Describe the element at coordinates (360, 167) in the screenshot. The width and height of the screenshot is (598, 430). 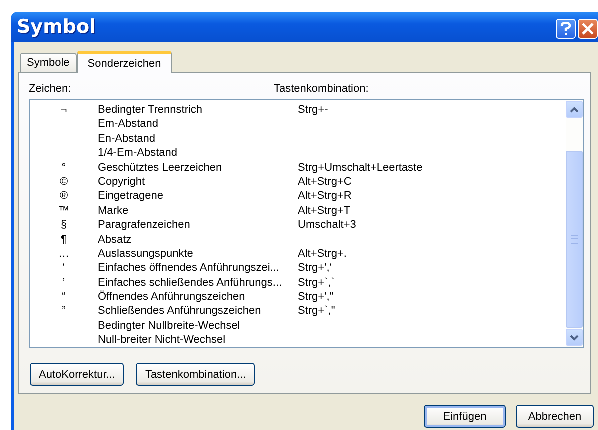
I see `shortcut-cell: Strg+Umschalt+Leertaste` at that location.